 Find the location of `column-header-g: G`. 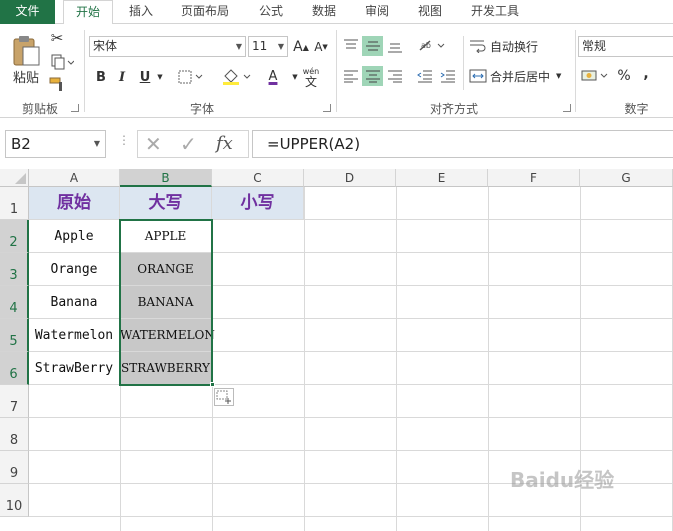

column-header-g: G is located at coordinates (626, 178).